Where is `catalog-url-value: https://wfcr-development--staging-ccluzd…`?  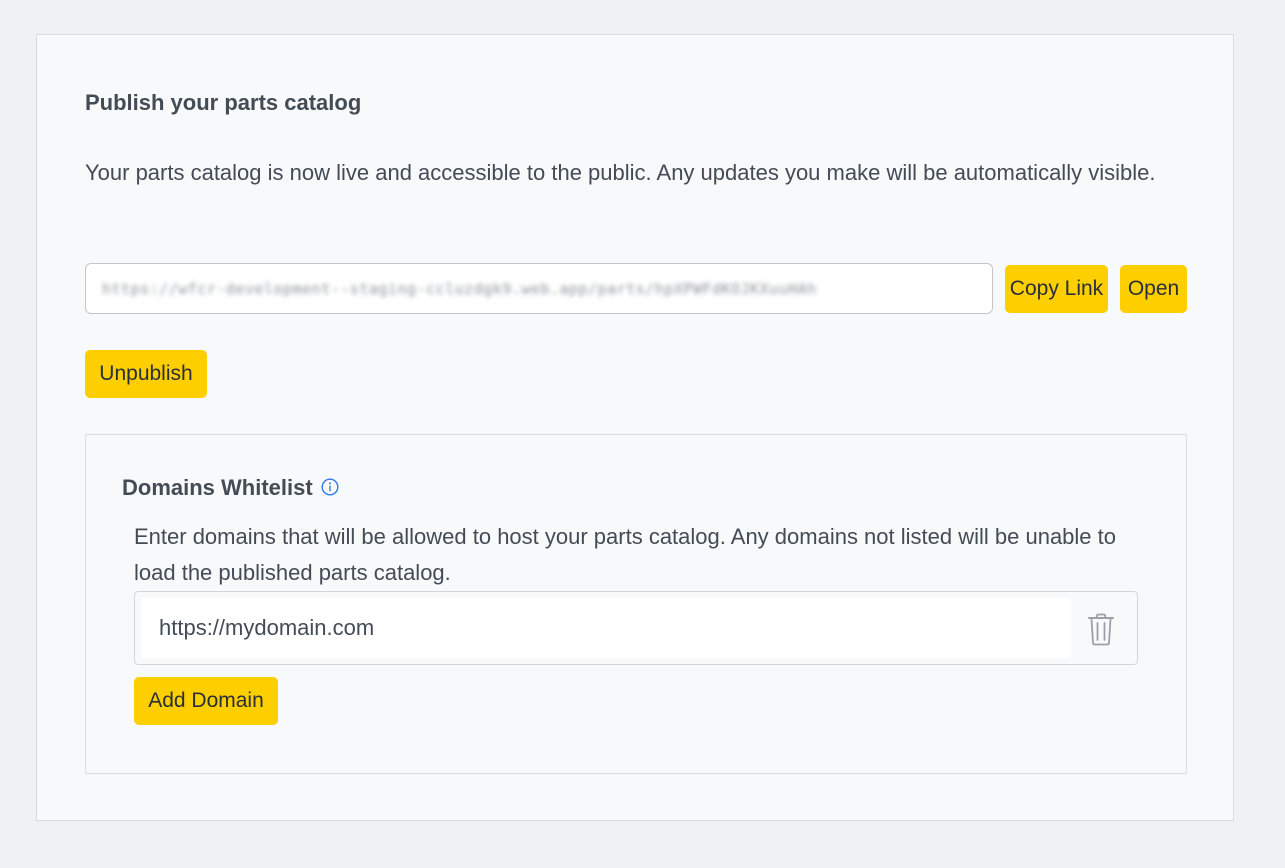 catalog-url-value: https://wfcr-development--staging-ccluzd… is located at coordinates (459, 288).